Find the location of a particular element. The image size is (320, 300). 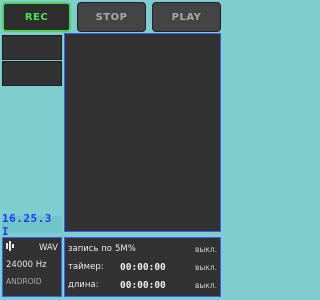

timer-label: таймер: is located at coordinates (86, 267).